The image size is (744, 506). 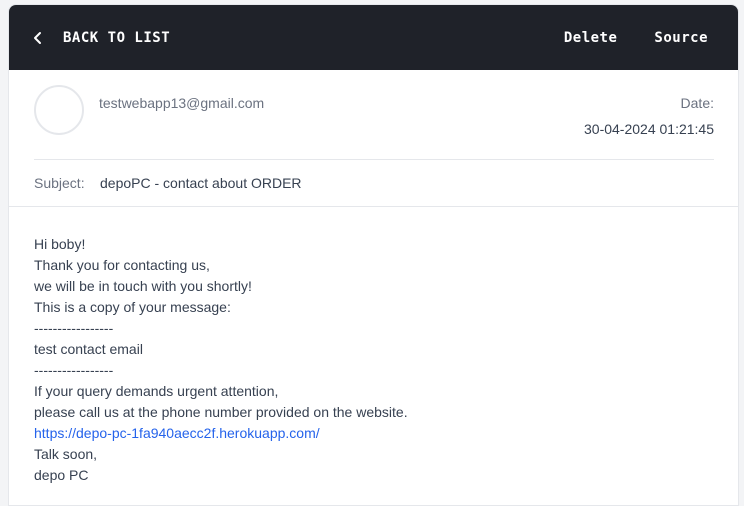 What do you see at coordinates (373, 37) in the screenshot?
I see `toolbar: BACK TO LIST Delete Source` at bounding box center [373, 37].